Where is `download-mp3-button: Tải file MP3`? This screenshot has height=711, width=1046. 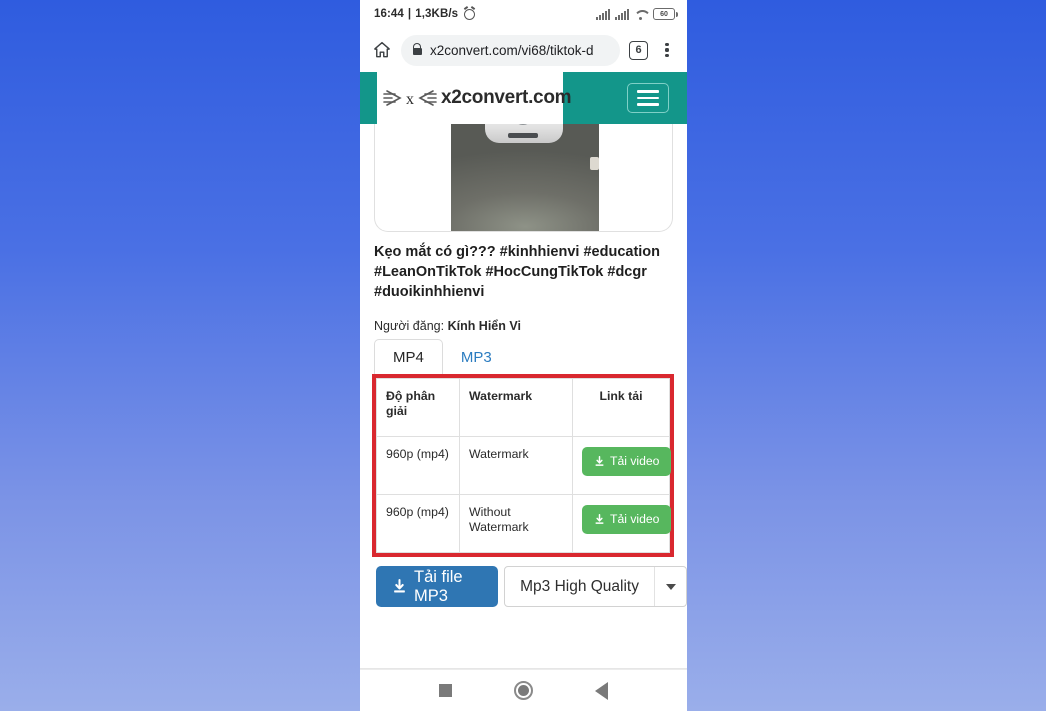
download-mp3-button: Tải file MP3 is located at coordinates (437, 586).